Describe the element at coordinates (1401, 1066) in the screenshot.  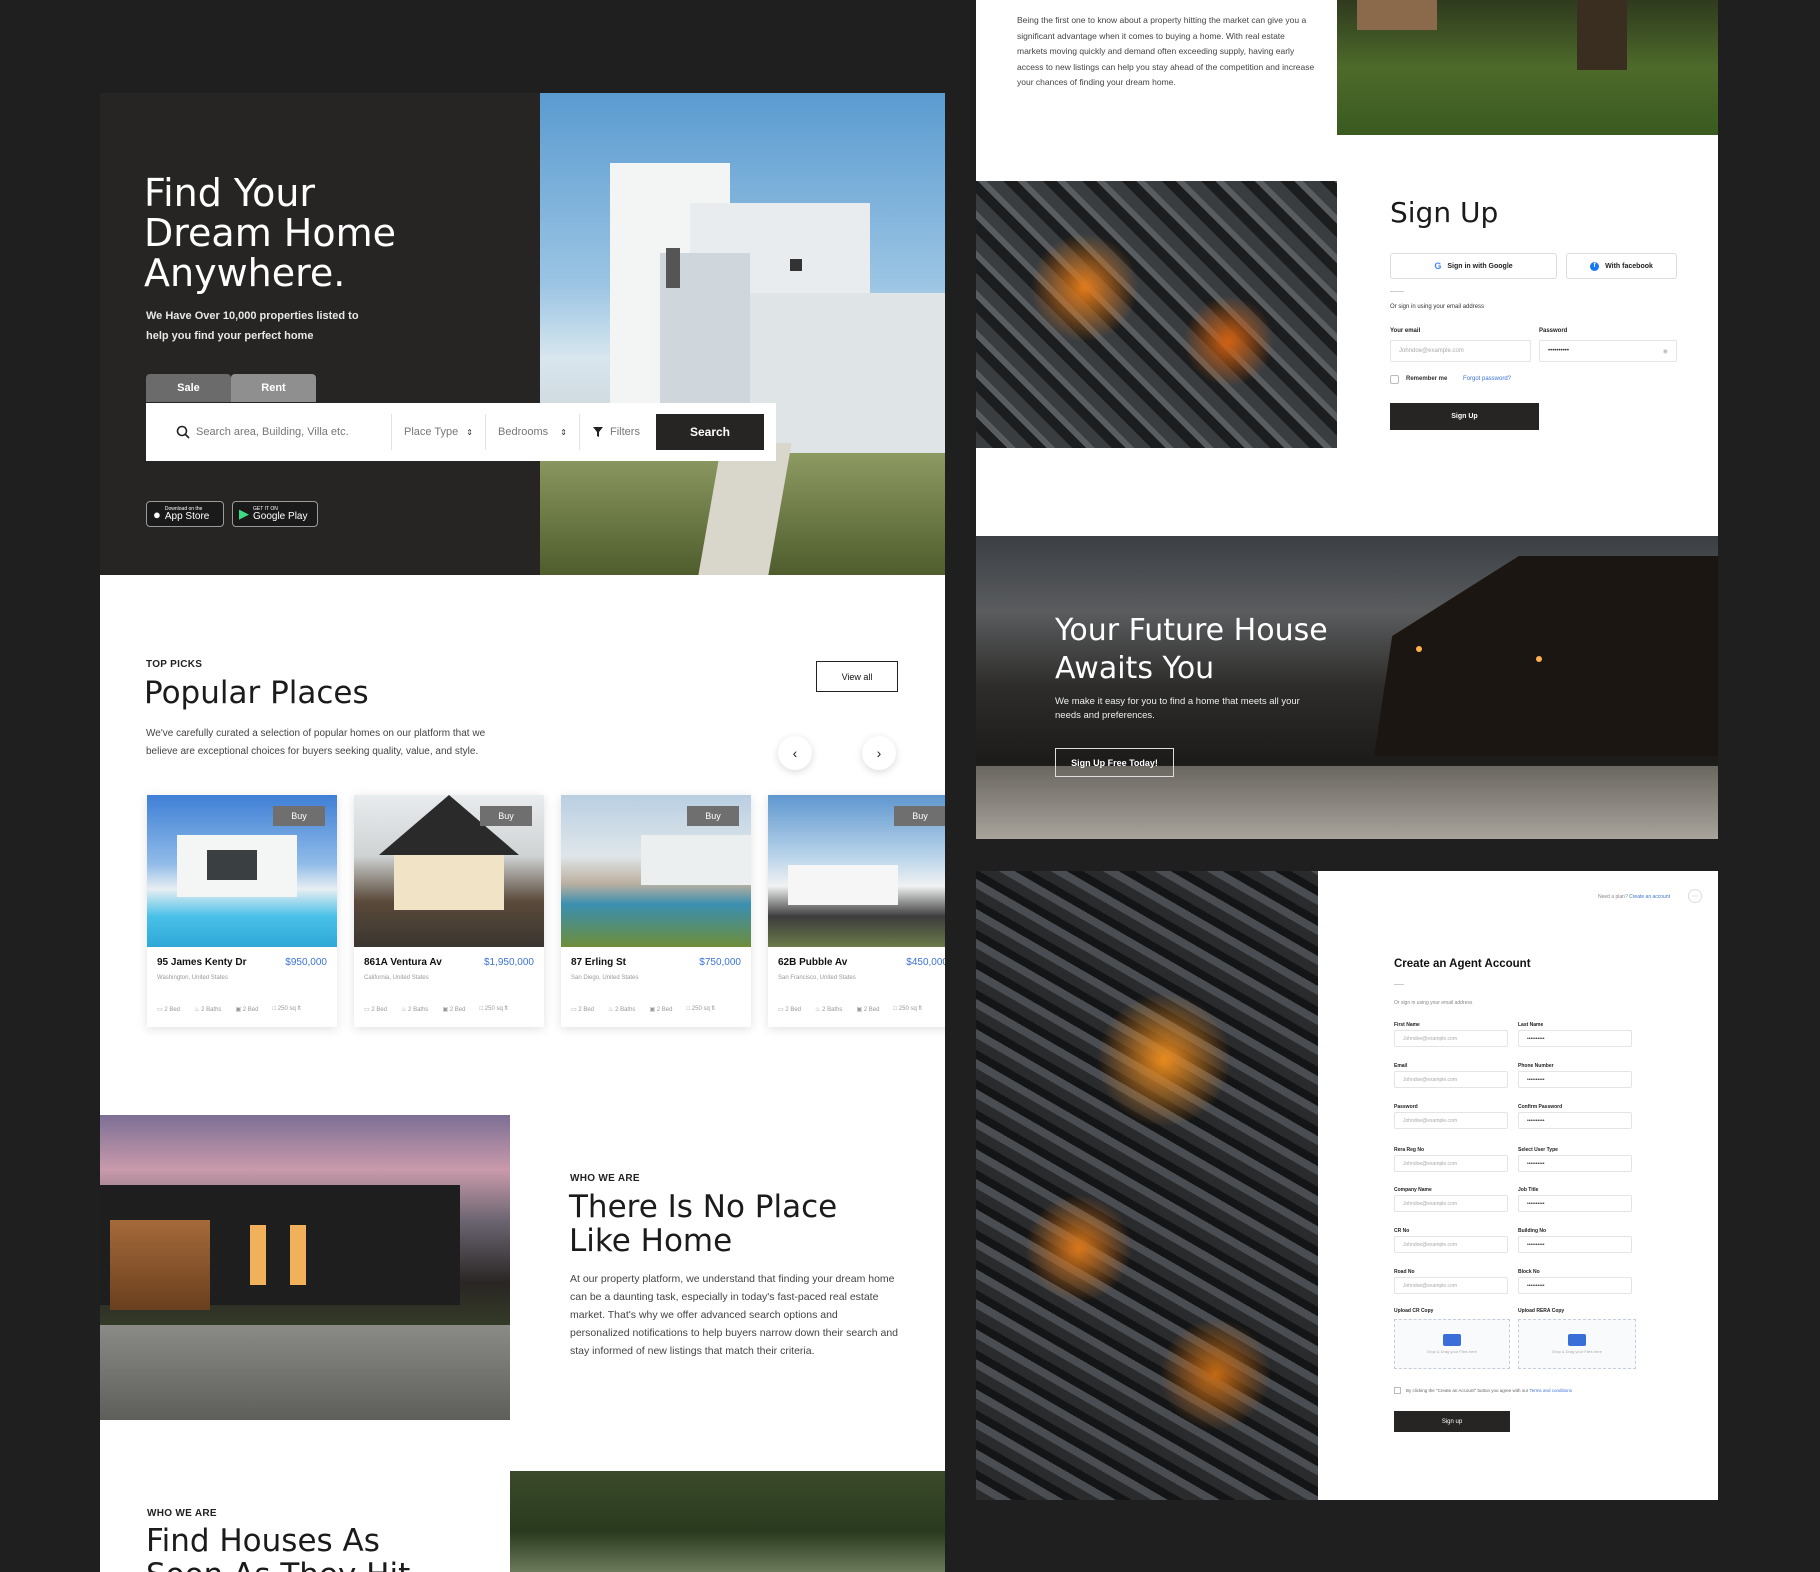
I see `field-label: Email` at that location.